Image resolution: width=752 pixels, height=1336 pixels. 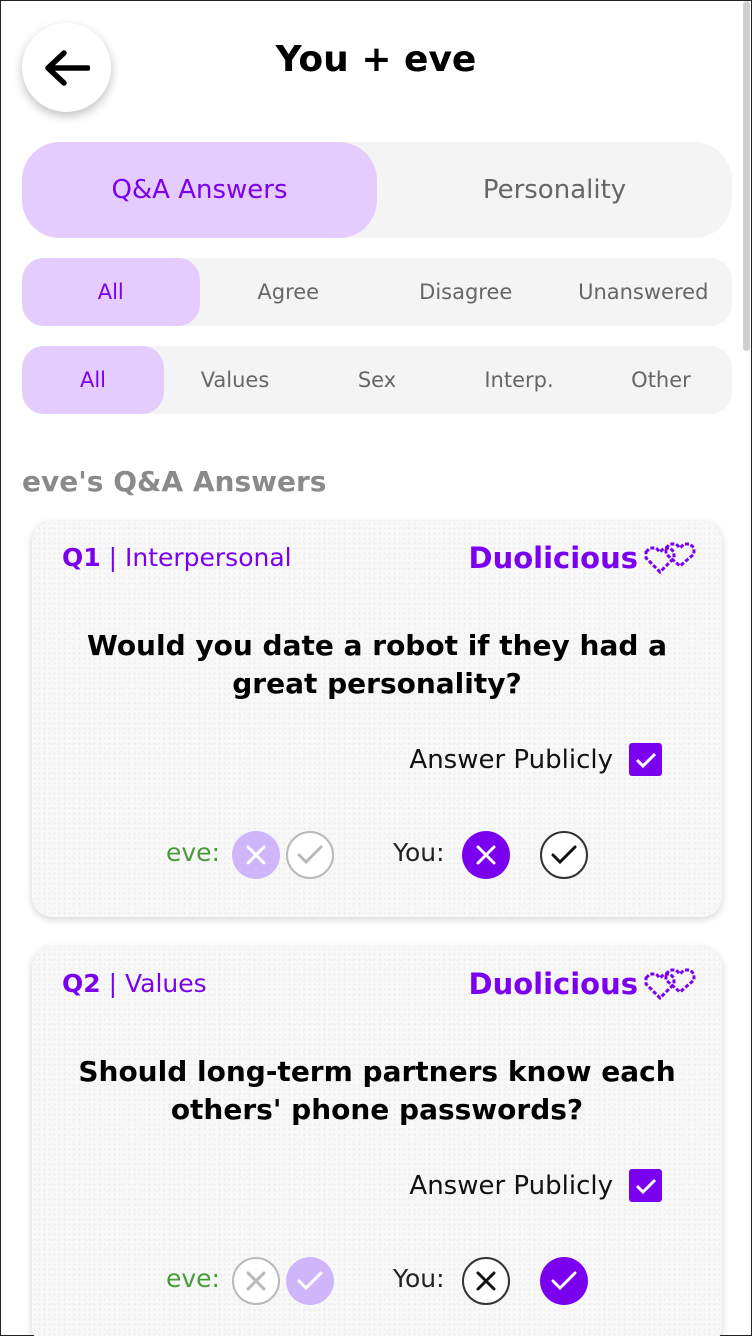 What do you see at coordinates (644, 292) in the screenshot?
I see `filter-unanswered: Unanswered` at bounding box center [644, 292].